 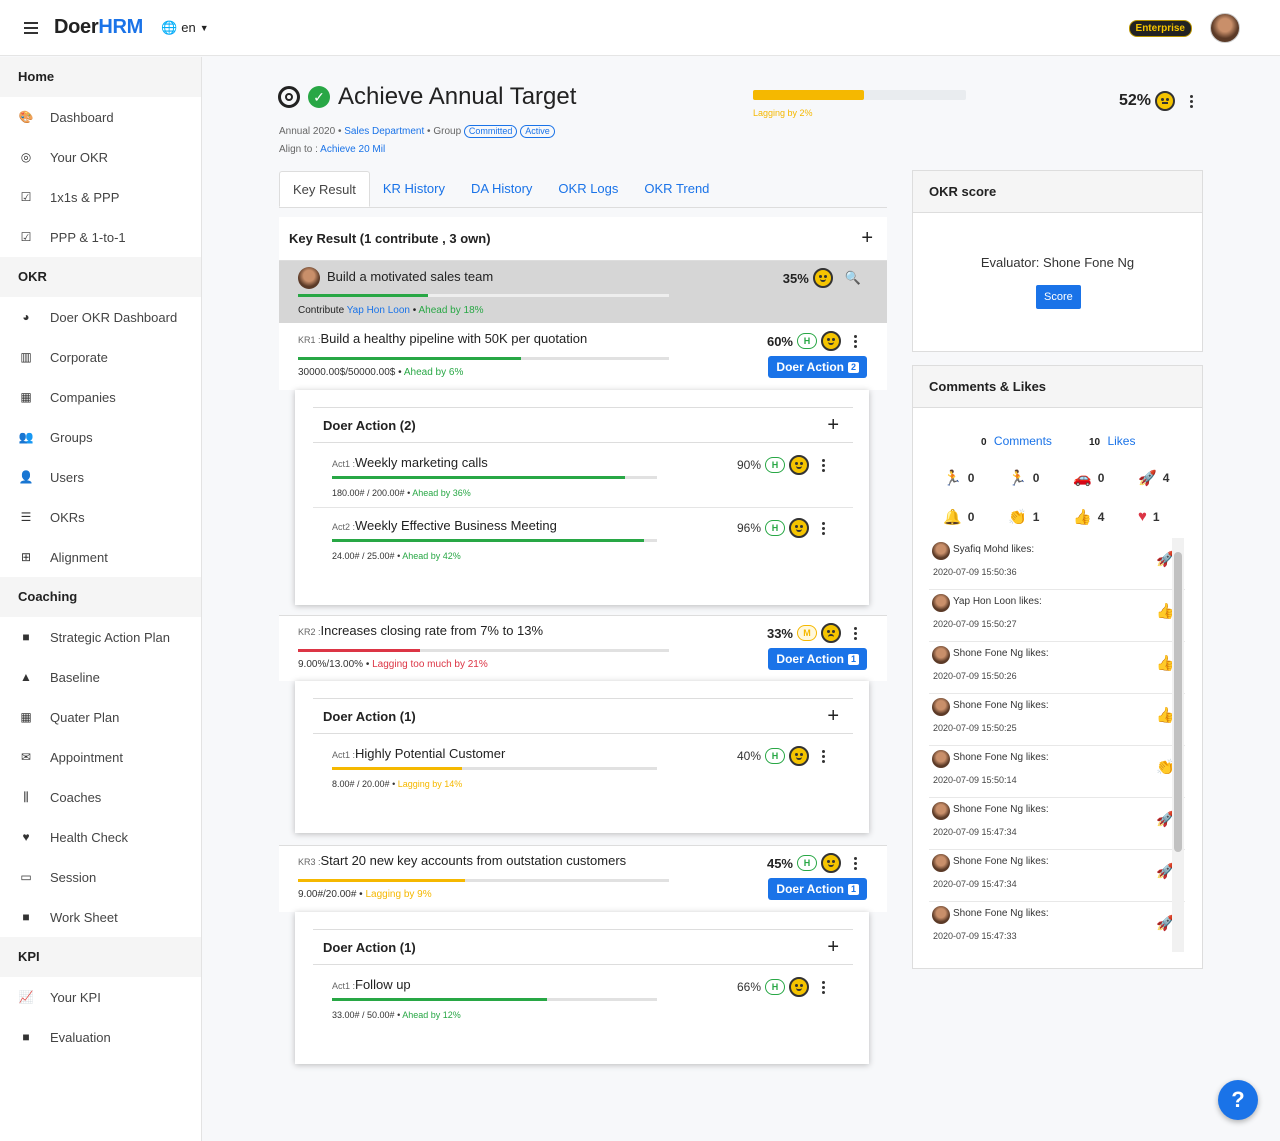 What do you see at coordinates (31, 27) in the screenshot?
I see `menu-toggle-icon` at bounding box center [31, 27].